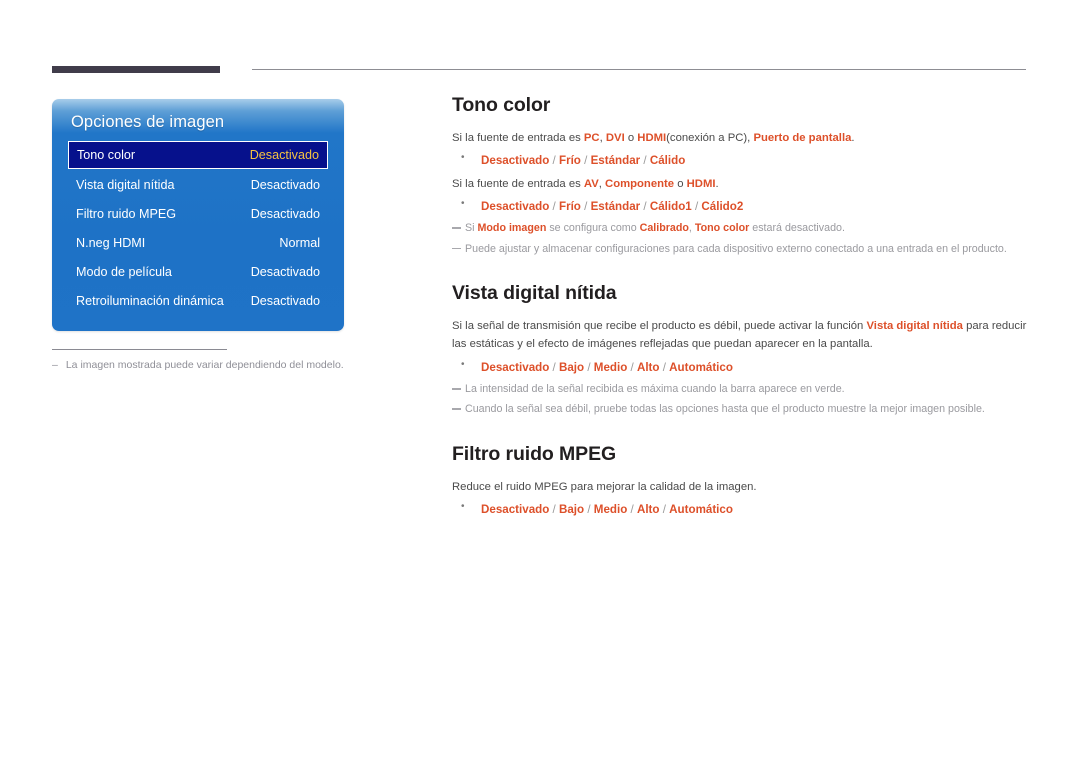 The width and height of the screenshot is (1080, 763). Describe the element at coordinates (593, 228) in the screenshot. I see `text-fragment: se configura como` at that location.